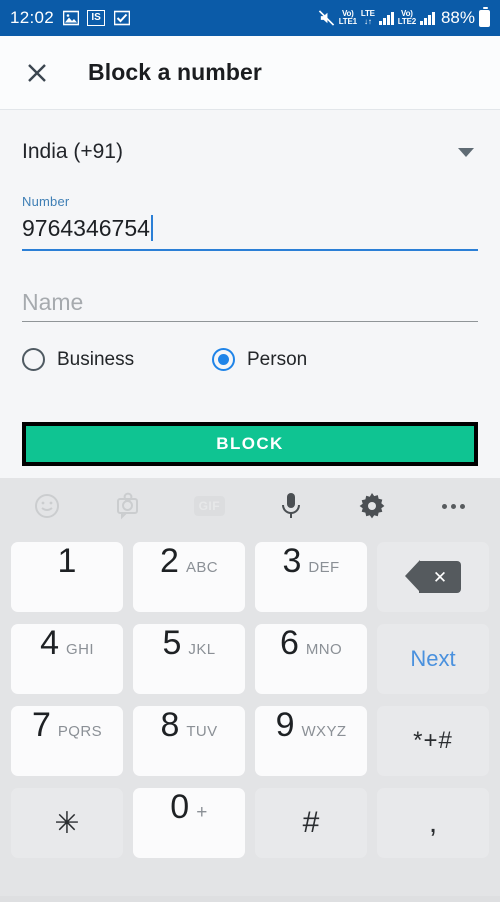 Image resolution: width=500 pixels, height=902 pixels. I want to click on key-5-letters: JKL, so click(202, 649).